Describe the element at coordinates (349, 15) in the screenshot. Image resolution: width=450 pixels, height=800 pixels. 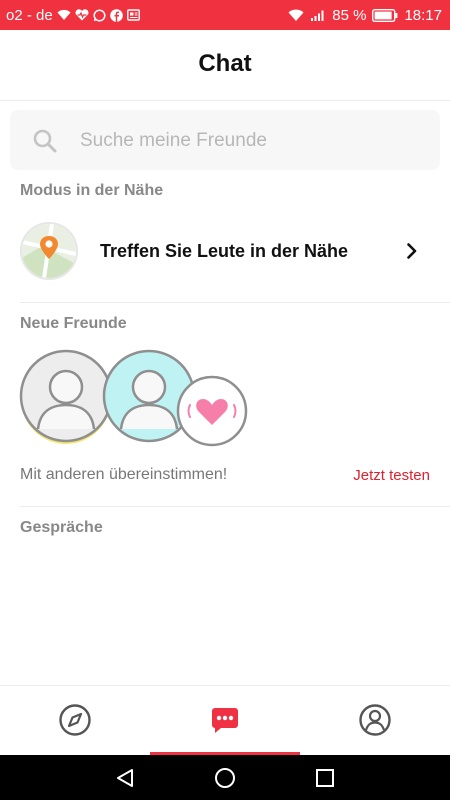
I see `battery-percent: 85 %` at that location.